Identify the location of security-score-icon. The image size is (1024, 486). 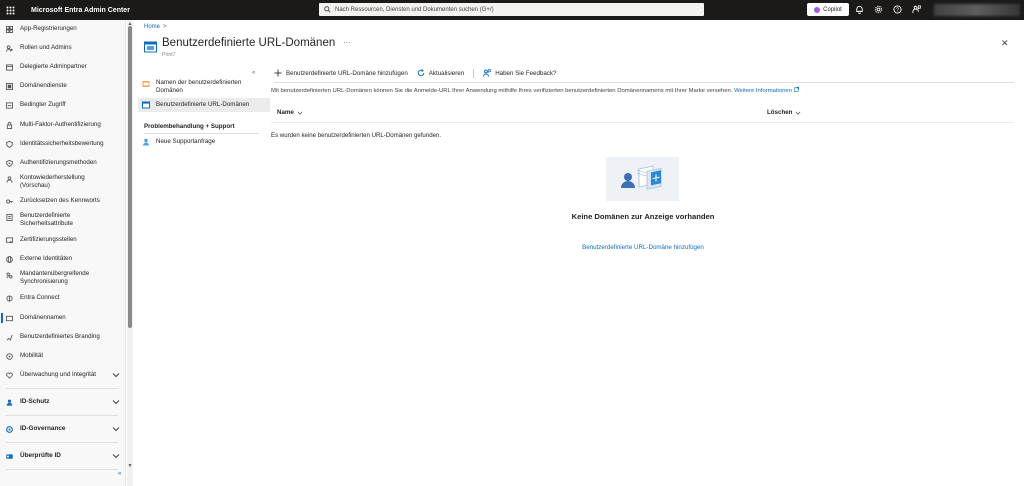
(9, 144).